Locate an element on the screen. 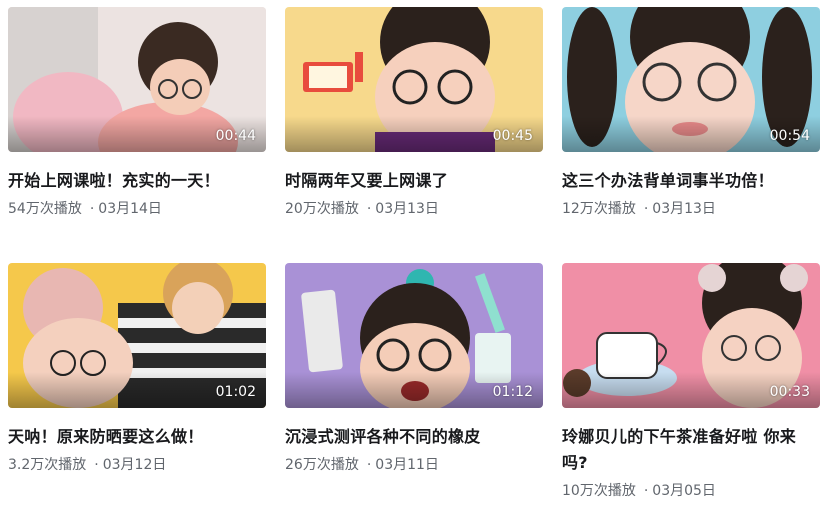 The width and height of the screenshot is (830, 508). video-thumbnail: 00:54 is located at coordinates (691, 79).